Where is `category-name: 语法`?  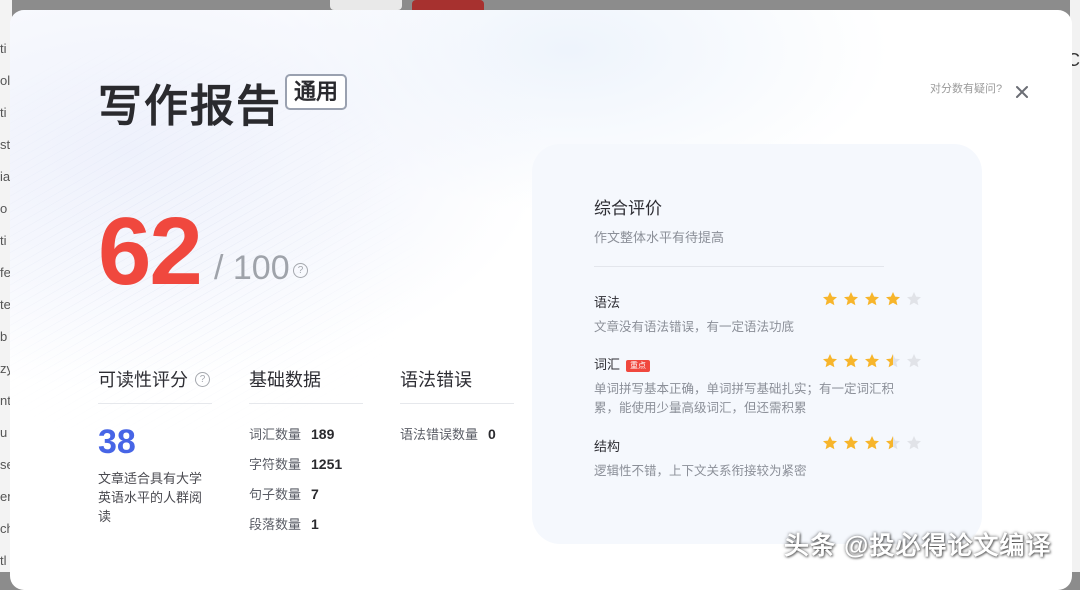 category-name: 语法 is located at coordinates (607, 302).